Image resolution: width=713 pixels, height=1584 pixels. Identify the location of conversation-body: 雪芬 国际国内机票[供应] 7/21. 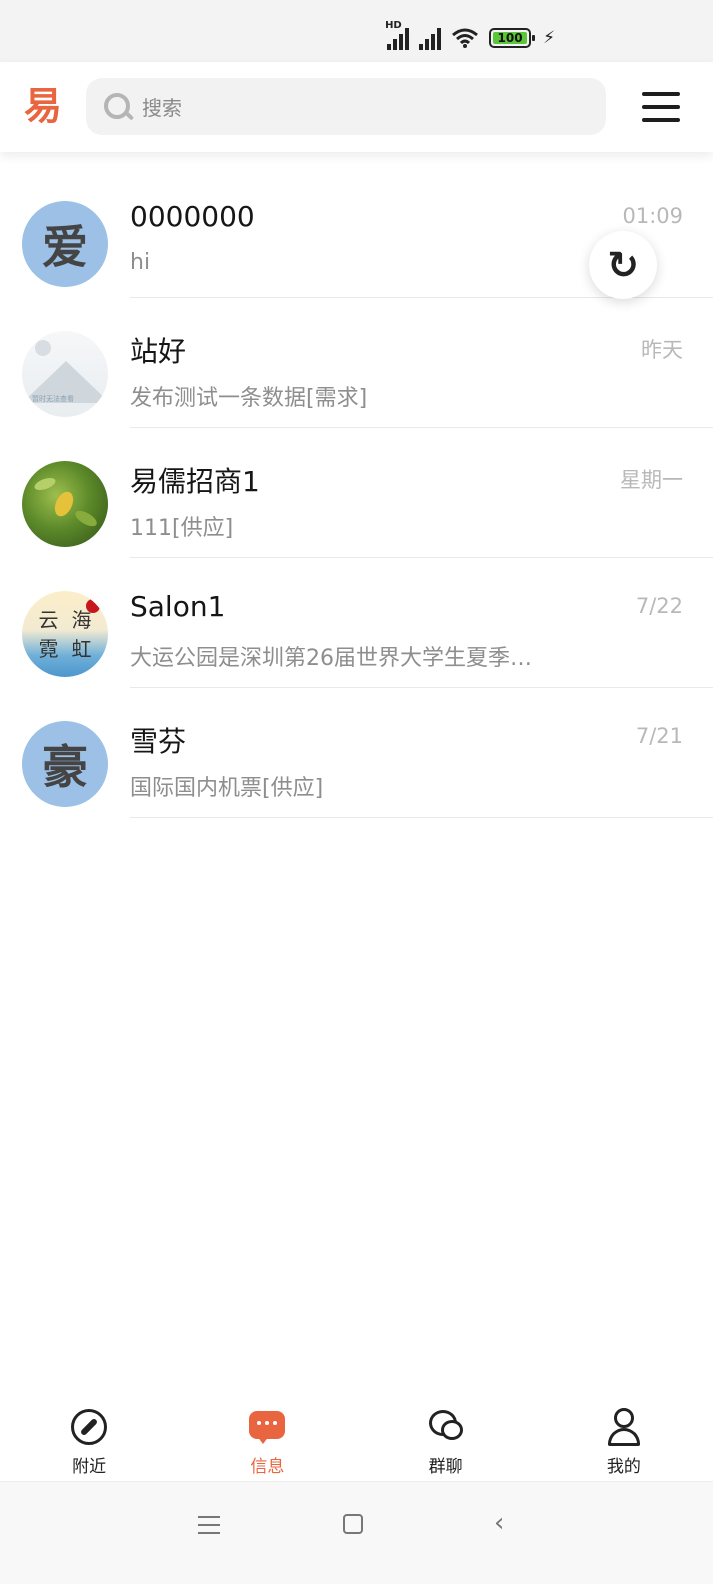
(421, 754).